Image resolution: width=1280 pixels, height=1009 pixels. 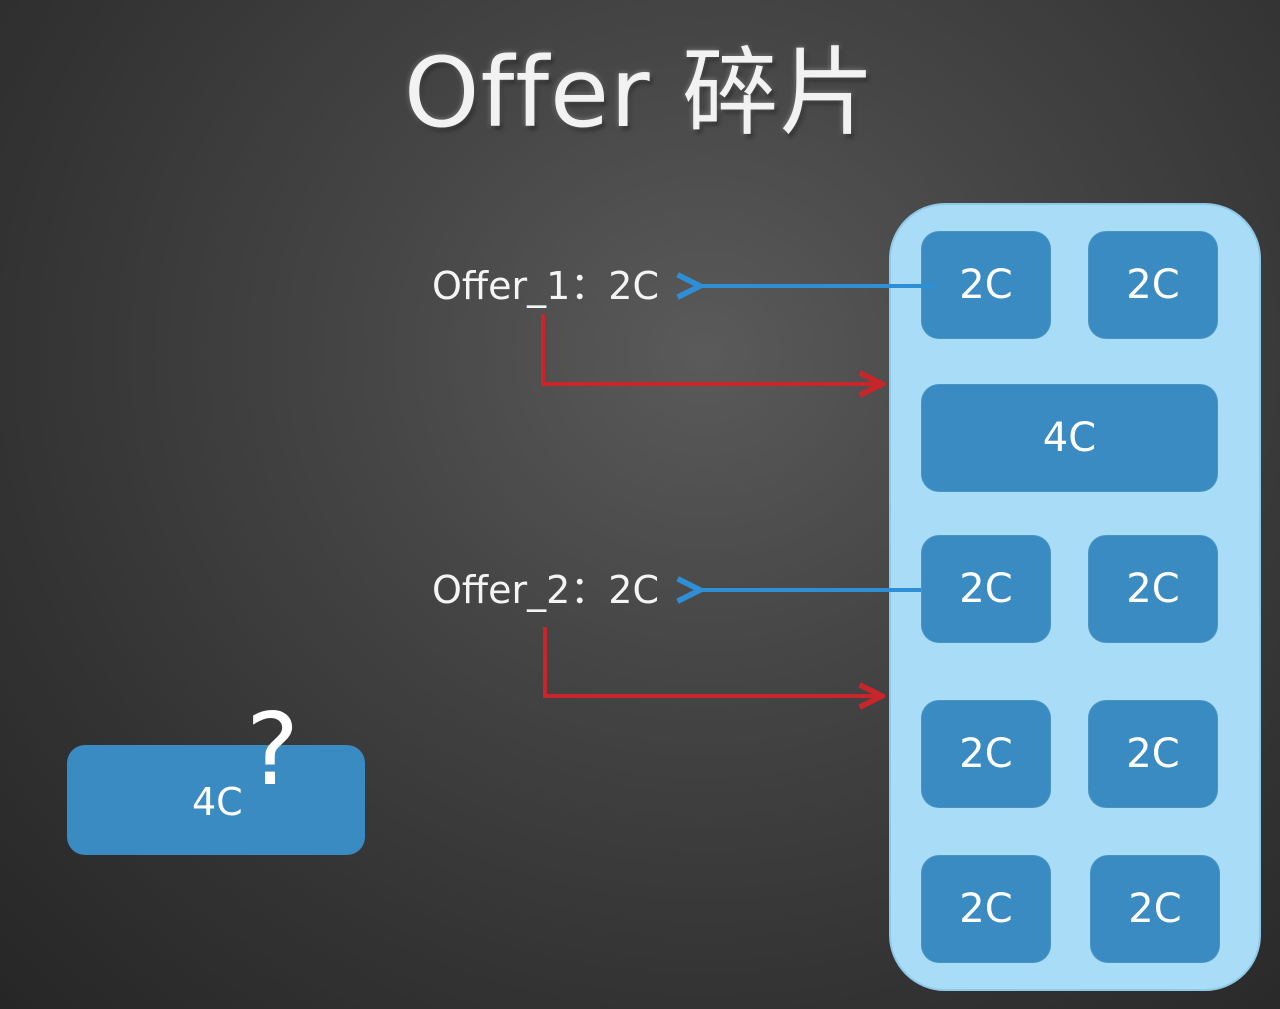 I want to click on question-mark: ?, so click(x=273, y=749).